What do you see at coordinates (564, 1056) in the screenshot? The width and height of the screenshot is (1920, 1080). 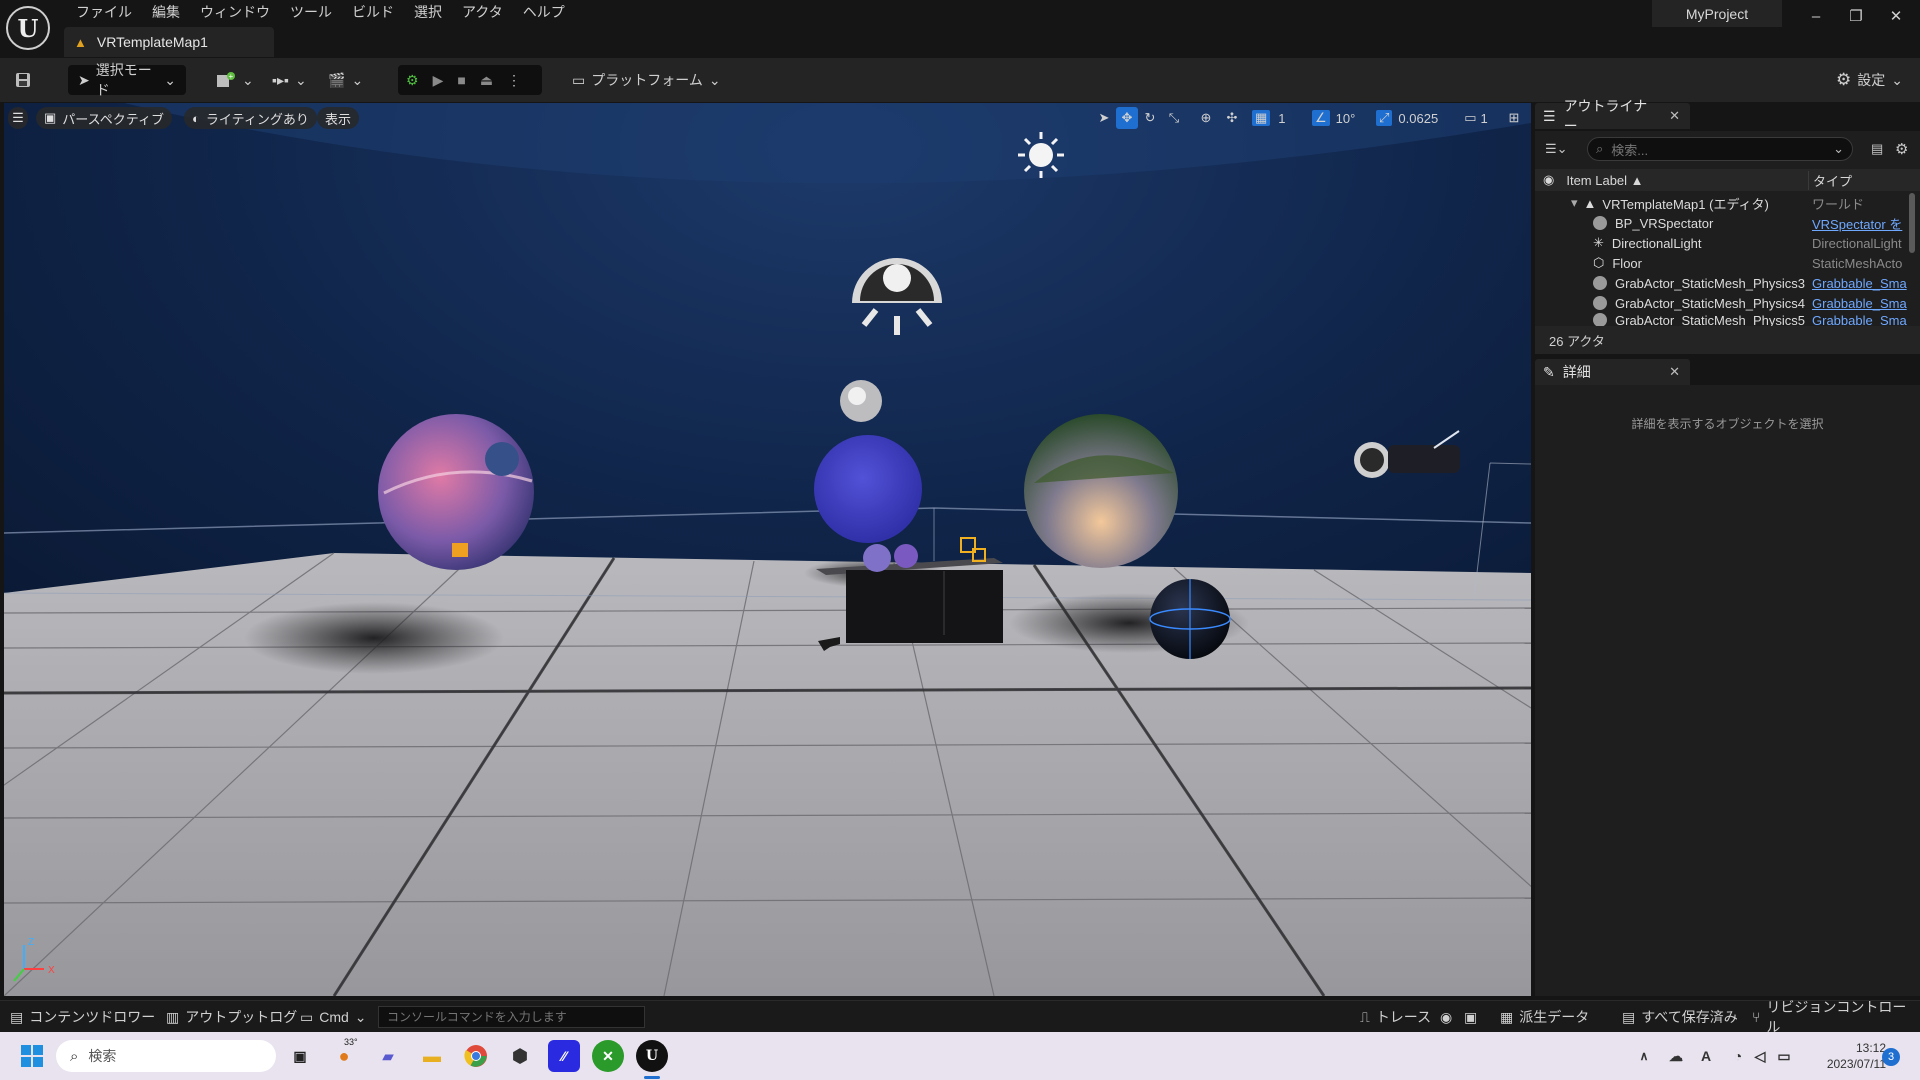 I see `visual-studio-icon: ⁄⁄` at bounding box center [564, 1056].